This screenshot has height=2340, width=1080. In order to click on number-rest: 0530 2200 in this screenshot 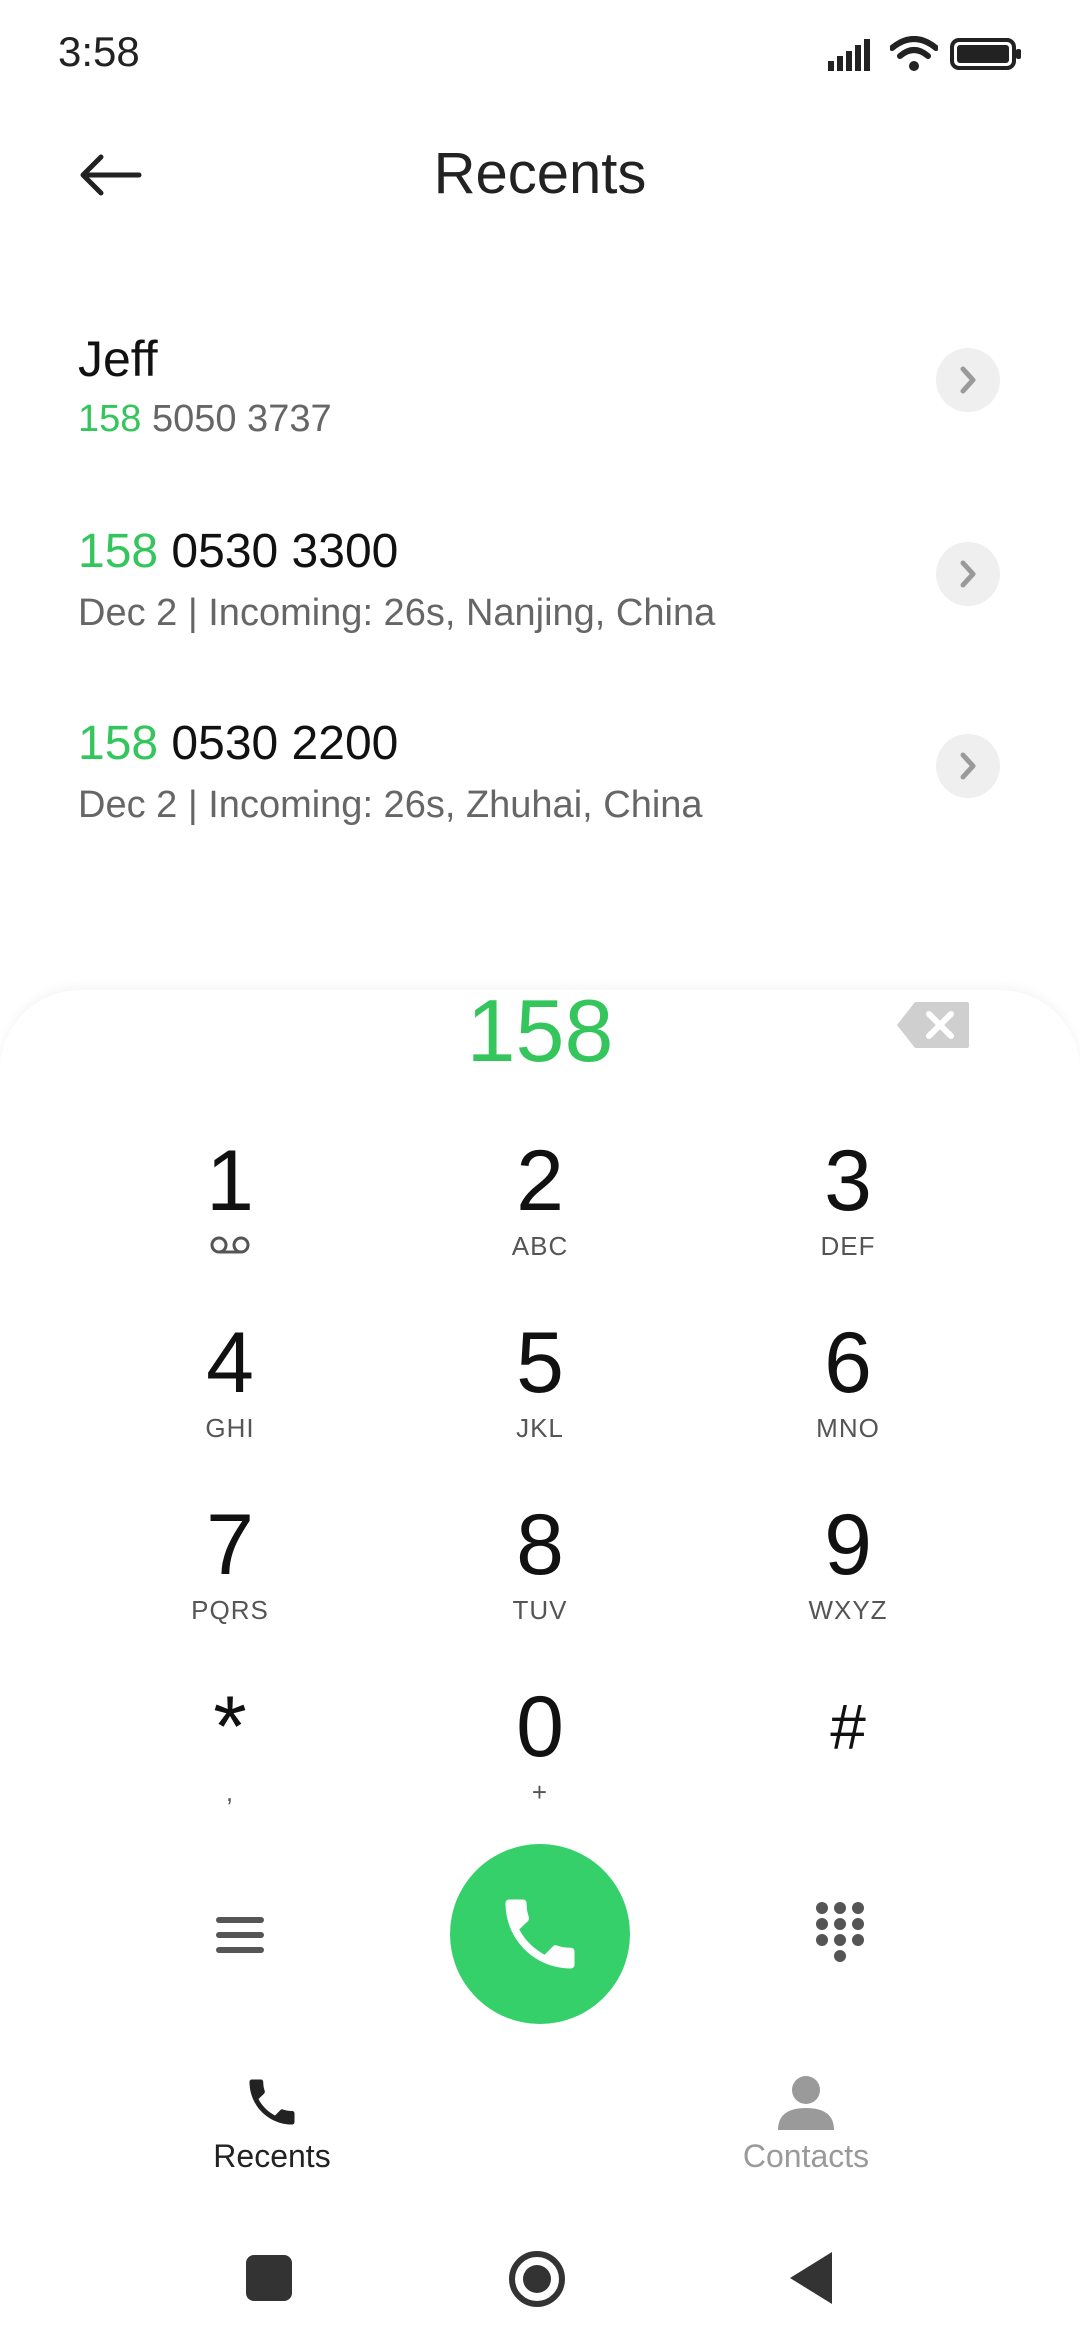, I will do `click(278, 743)`.